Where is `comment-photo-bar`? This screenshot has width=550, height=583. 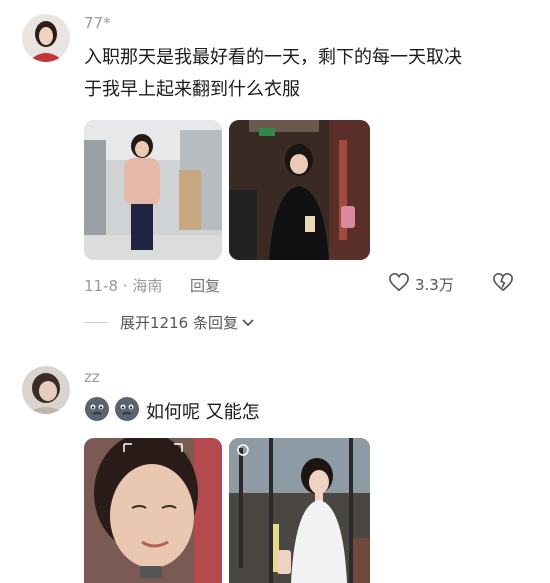
comment-photo-bar is located at coordinates (299, 190).